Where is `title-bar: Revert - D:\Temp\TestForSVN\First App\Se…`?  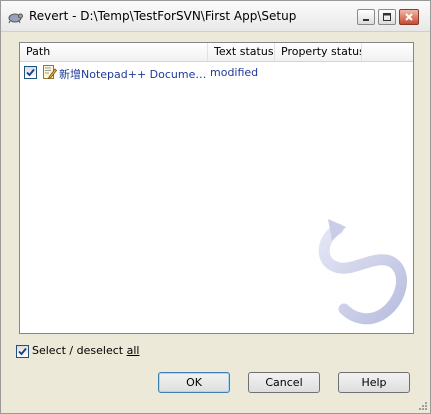 title-bar: Revert - D:\Temp\TestForSVN\First App\Se… is located at coordinates (215, 16).